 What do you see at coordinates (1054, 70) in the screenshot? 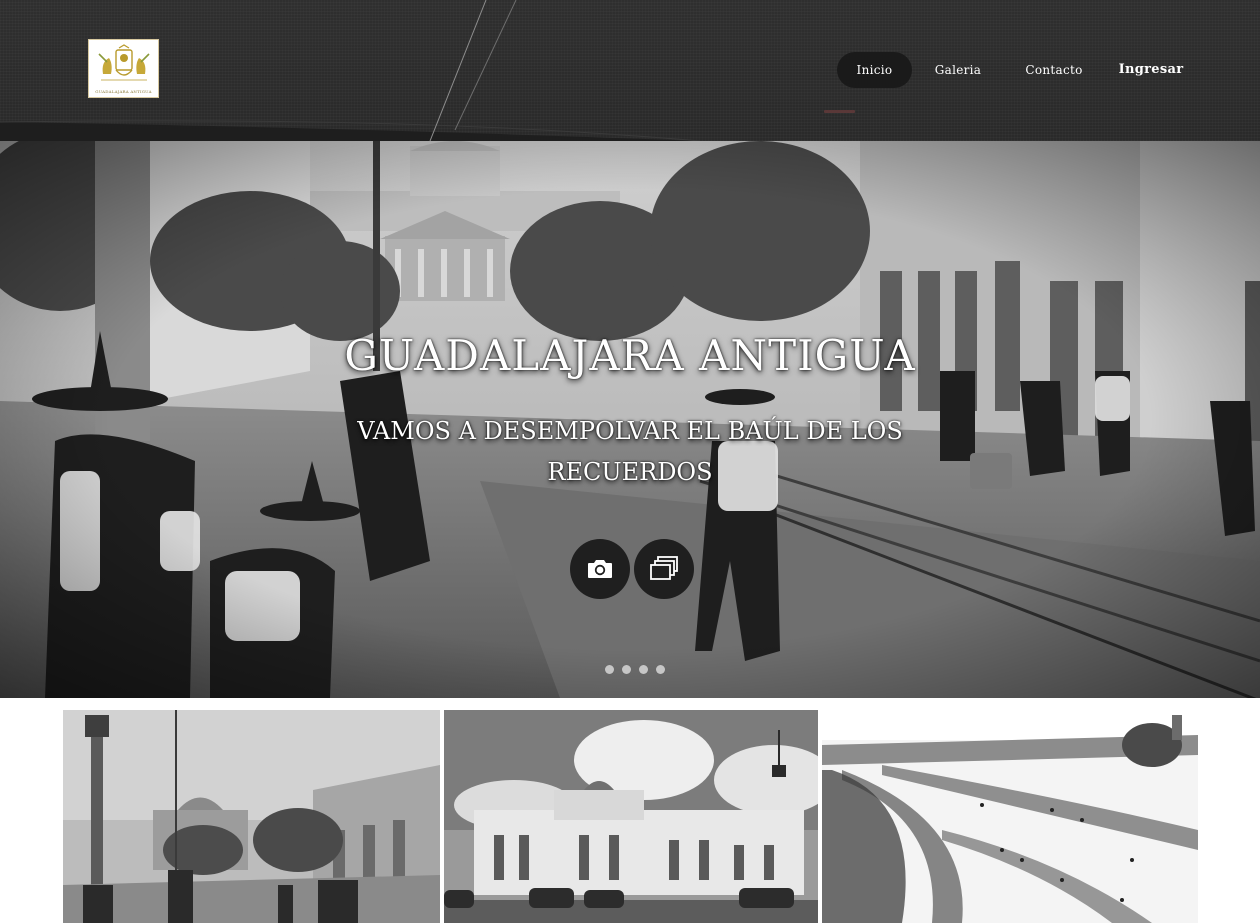
I see `nav-contacto: Contacto` at bounding box center [1054, 70].